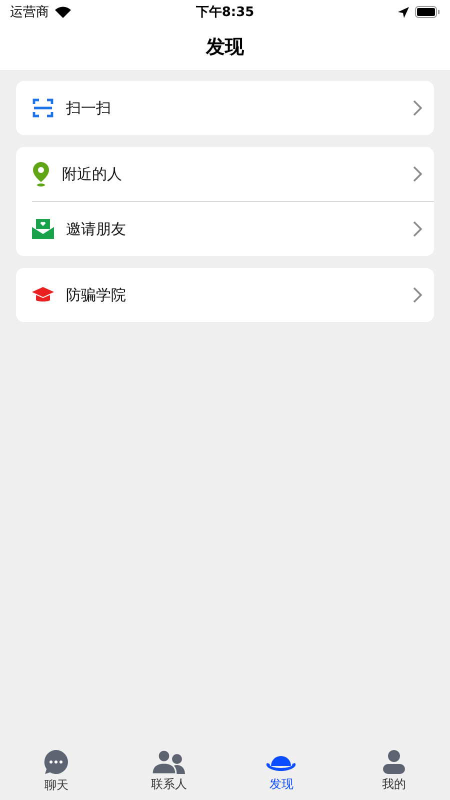 This screenshot has width=450, height=800. What do you see at coordinates (403, 12) in the screenshot?
I see `location-arrow-icon` at bounding box center [403, 12].